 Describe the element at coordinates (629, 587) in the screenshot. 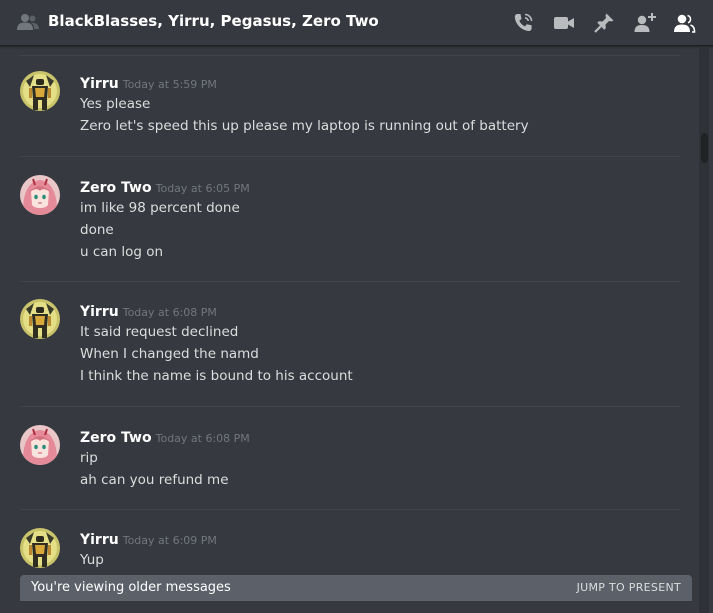

I see `jump-to-present-button: JUMP TO PRESENT` at that location.